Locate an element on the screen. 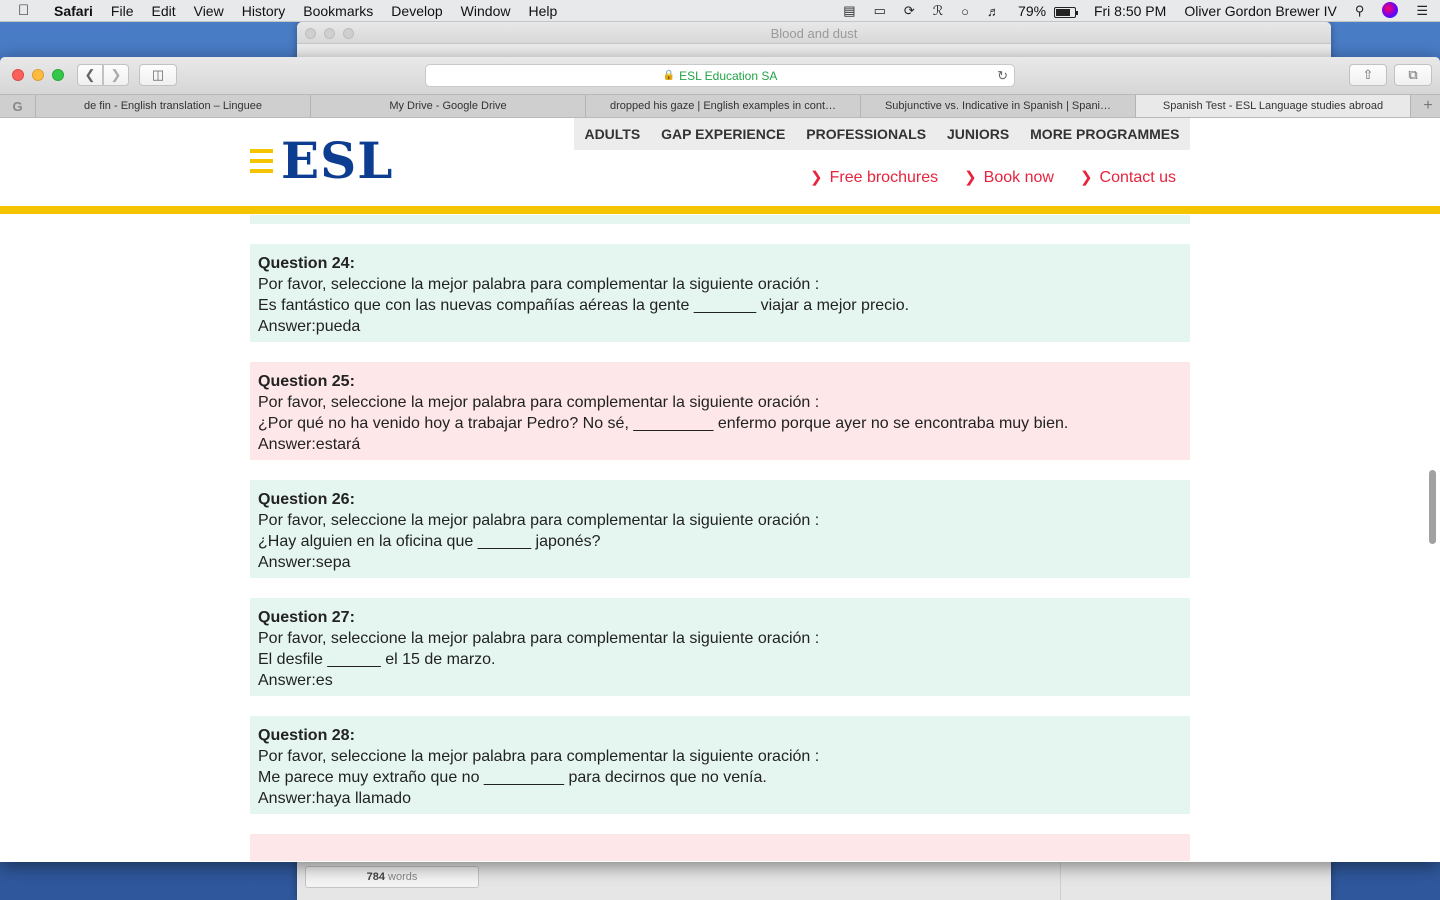  header-divider is located at coordinates (720, 210).